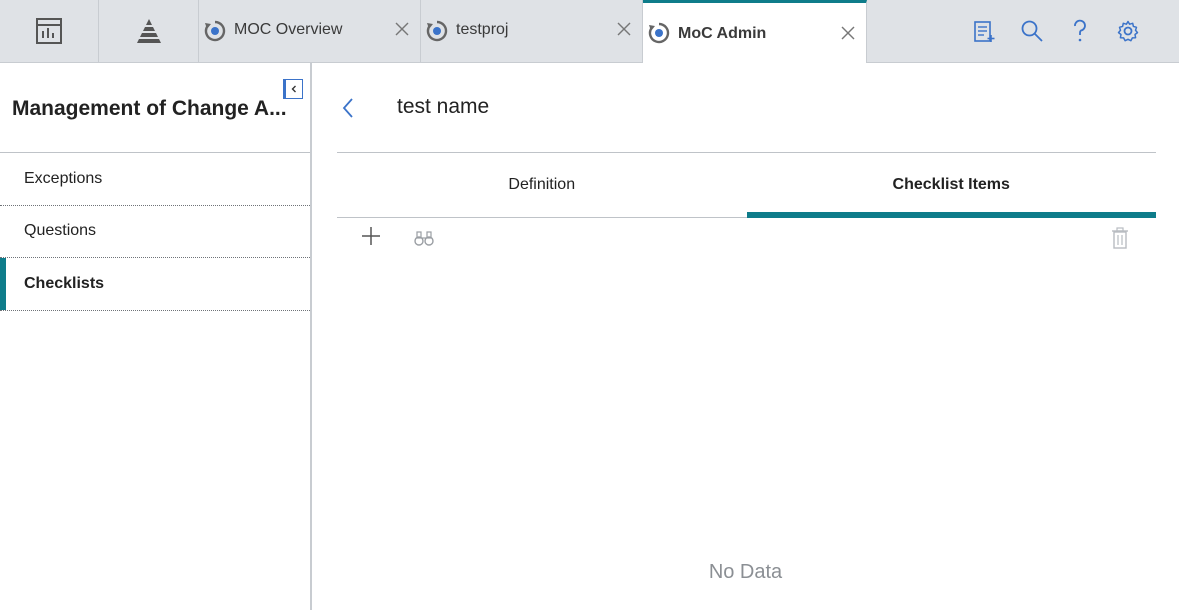  Describe the element at coordinates (371, 236) in the screenshot. I see `plus-icon` at that location.